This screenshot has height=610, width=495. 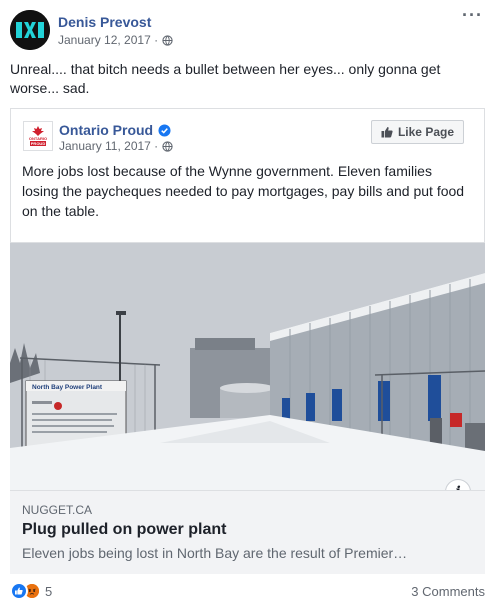 What do you see at coordinates (124, 530) in the screenshot?
I see `link-title: Plug pulled on power plant` at bounding box center [124, 530].